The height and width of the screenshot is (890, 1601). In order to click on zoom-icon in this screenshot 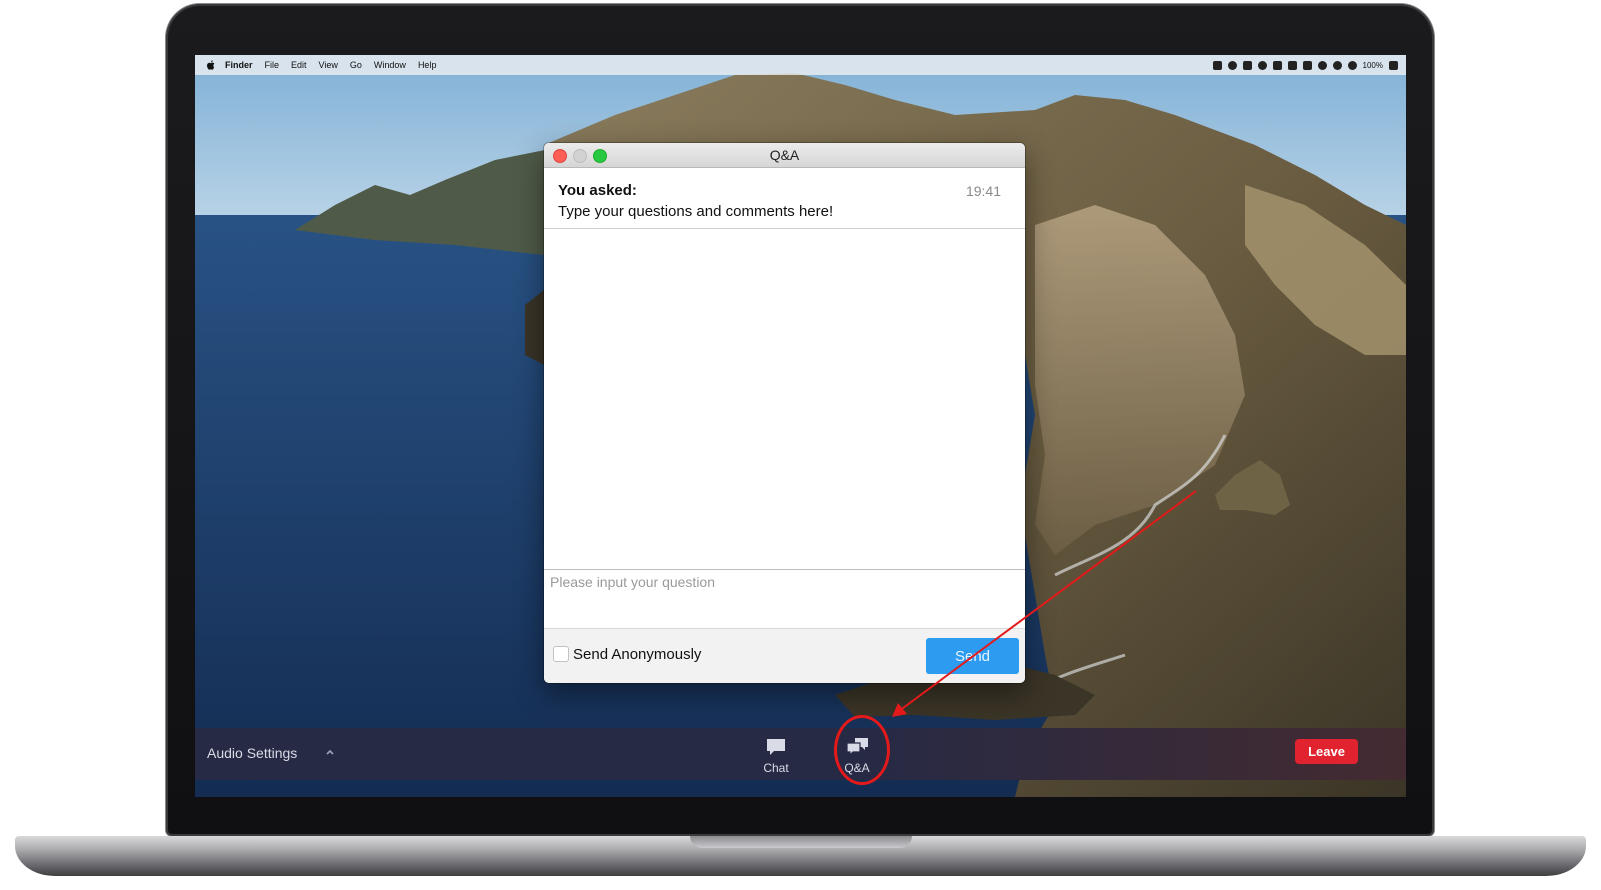, I will do `click(600, 156)`.